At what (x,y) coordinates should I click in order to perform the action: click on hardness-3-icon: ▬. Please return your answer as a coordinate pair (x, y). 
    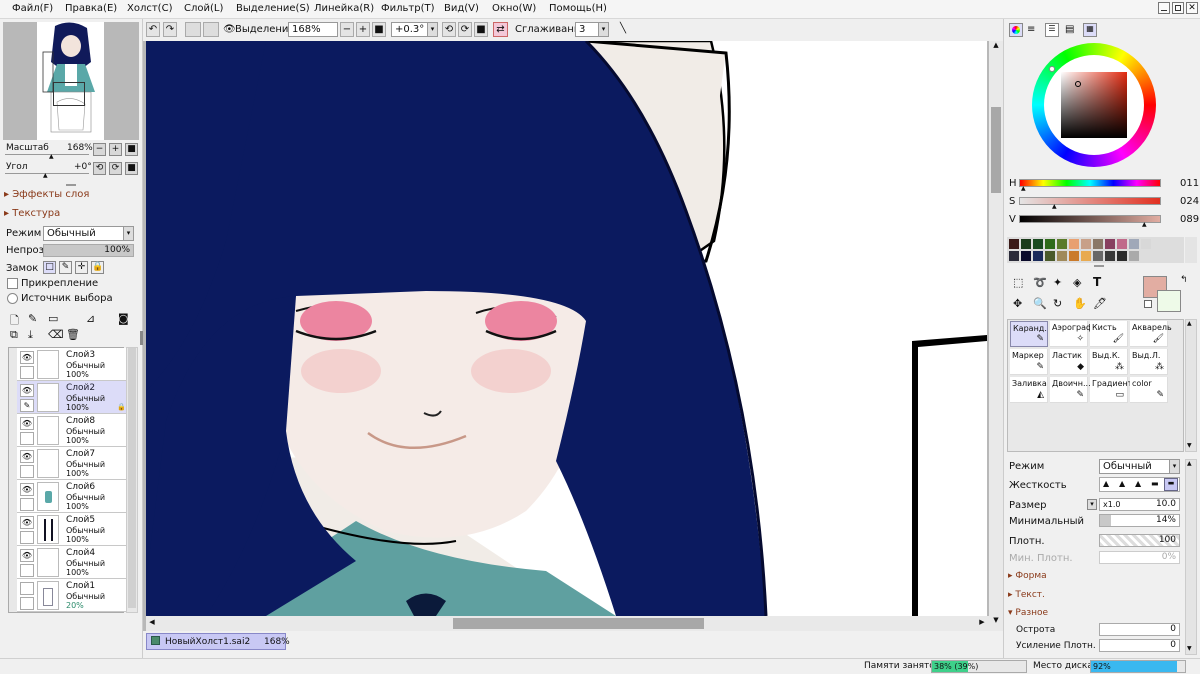
    Looking at the image, I should click on (1155, 483).